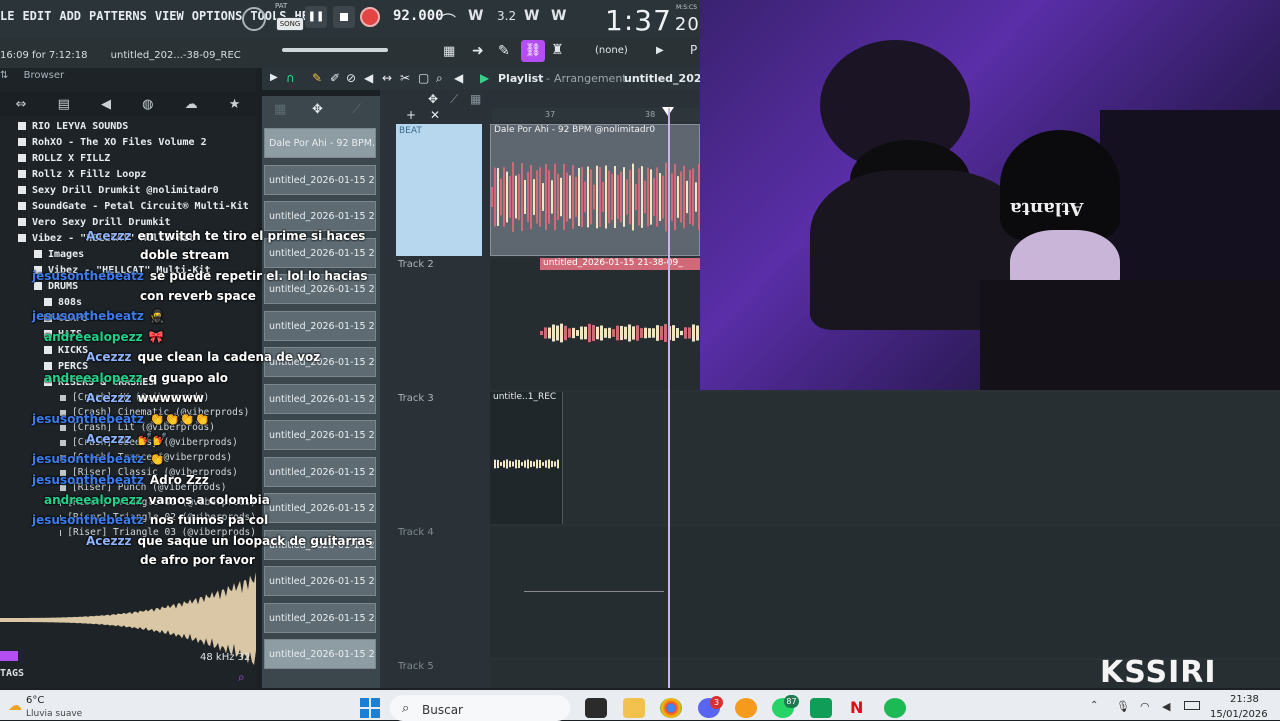 This screenshot has width=1280, height=721. Describe the element at coordinates (274, 77) in the screenshot. I see `playlist-play-icon: ▶` at that location.